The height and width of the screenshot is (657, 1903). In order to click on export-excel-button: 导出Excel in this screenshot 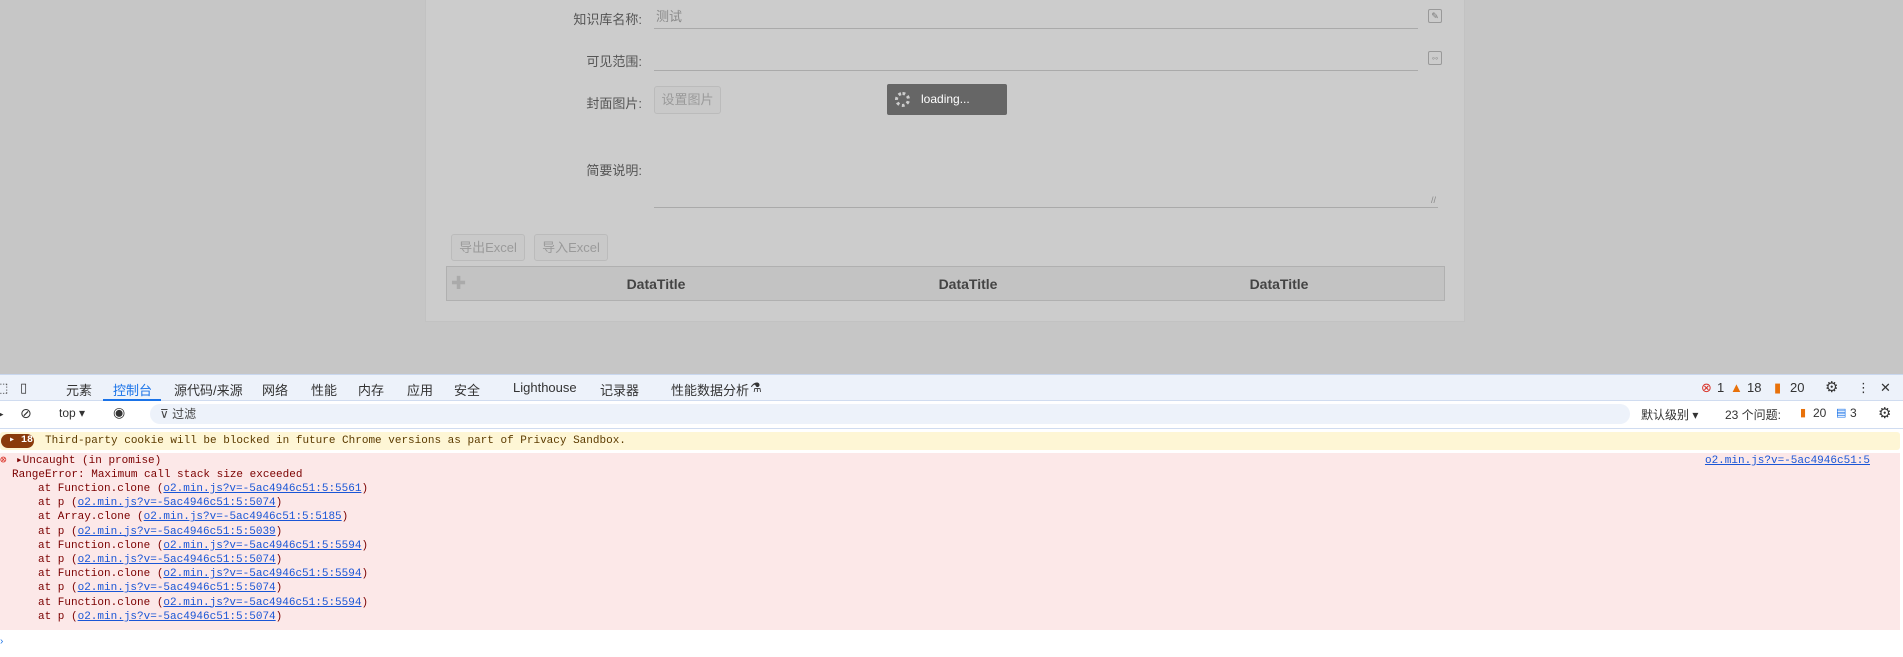, I will do `click(488, 247)`.